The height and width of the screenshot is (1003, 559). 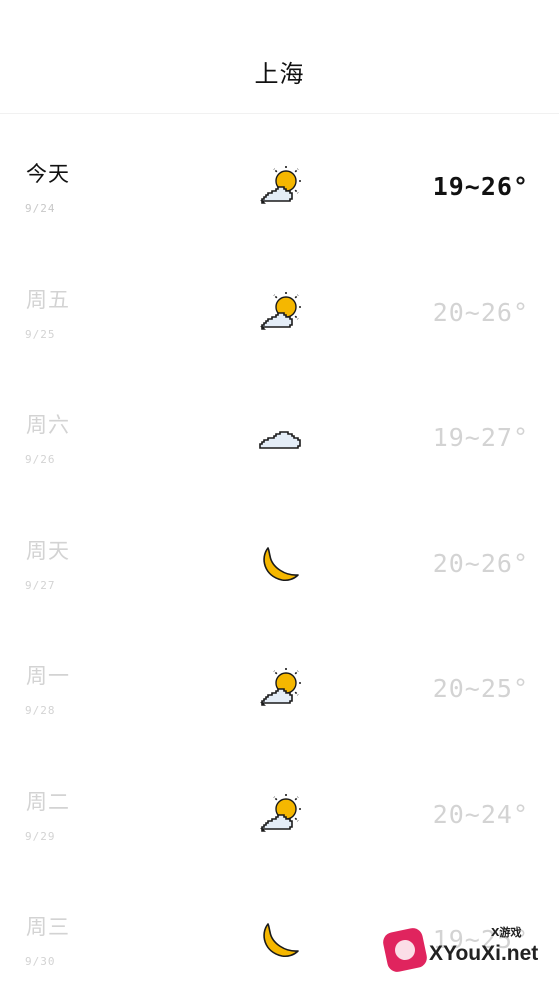 What do you see at coordinates (48, 676) in the screenshot?
I see `day-name: 周一` at bounding box center [48, 676].